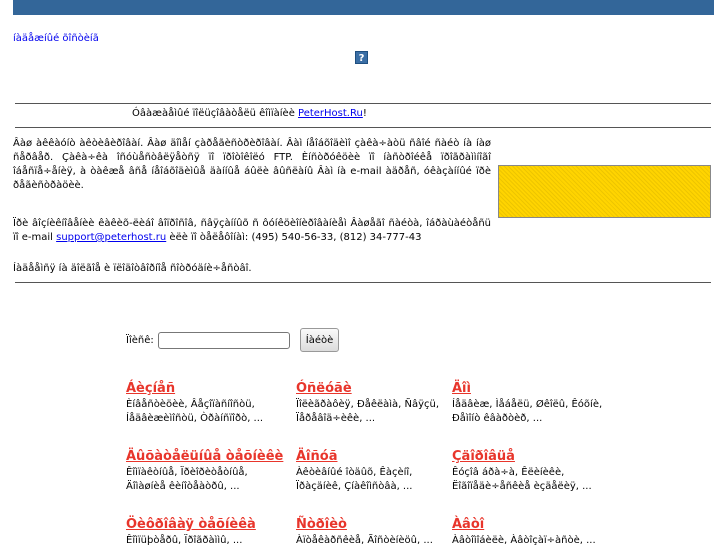 The height and width of the screenshot is (548, 727). I want to click on top-link: íàäåæíûé õîñòèíã, so click(56, 38).